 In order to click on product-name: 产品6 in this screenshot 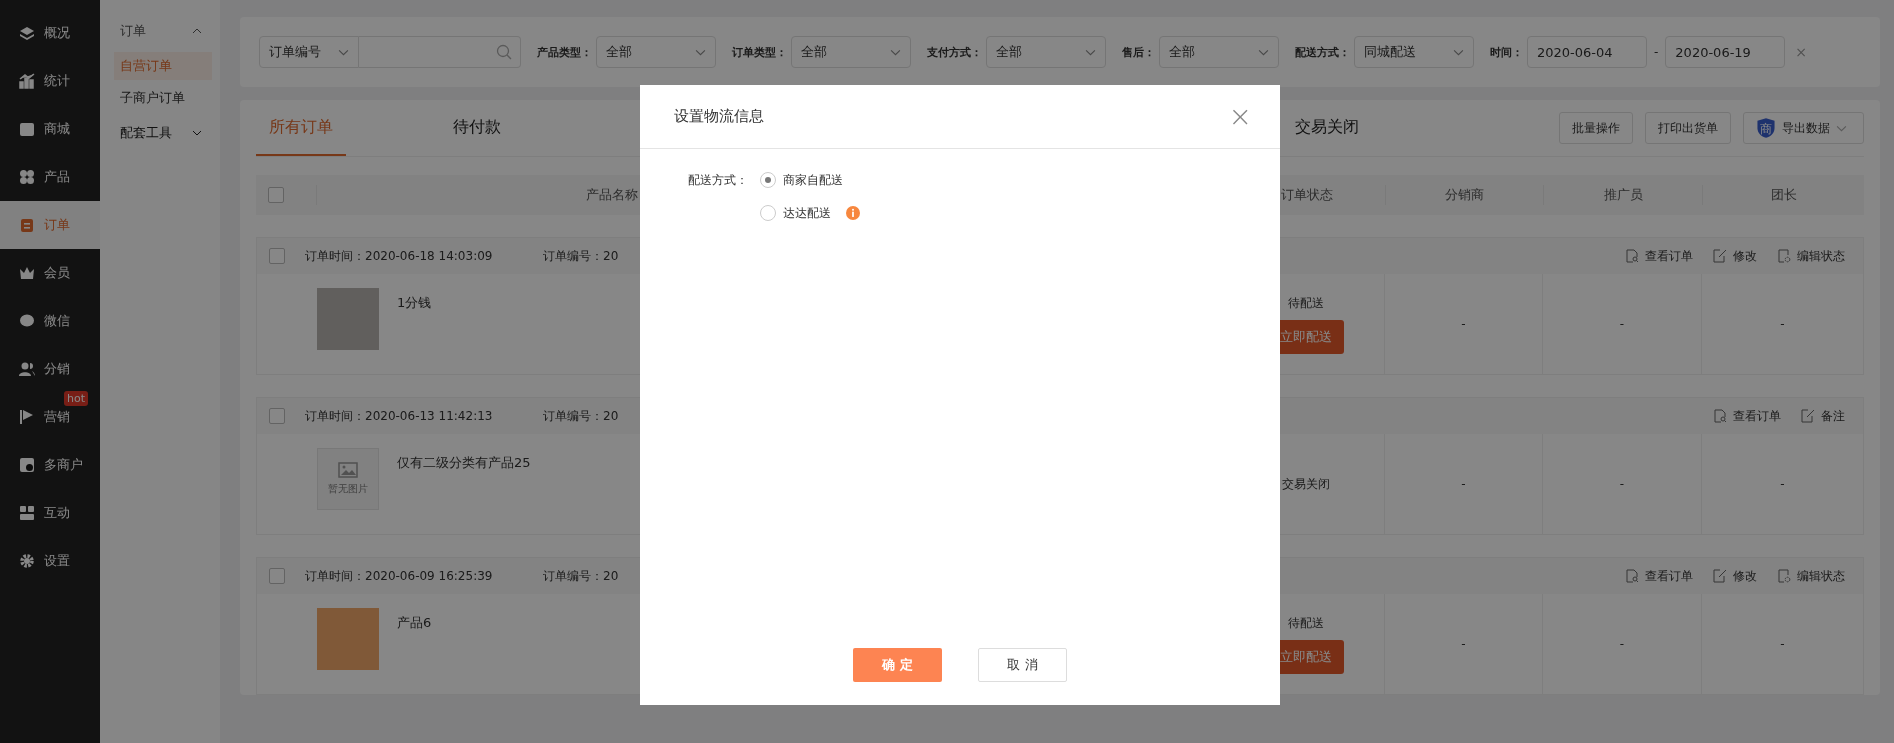, I will do `click(414, 623)`.